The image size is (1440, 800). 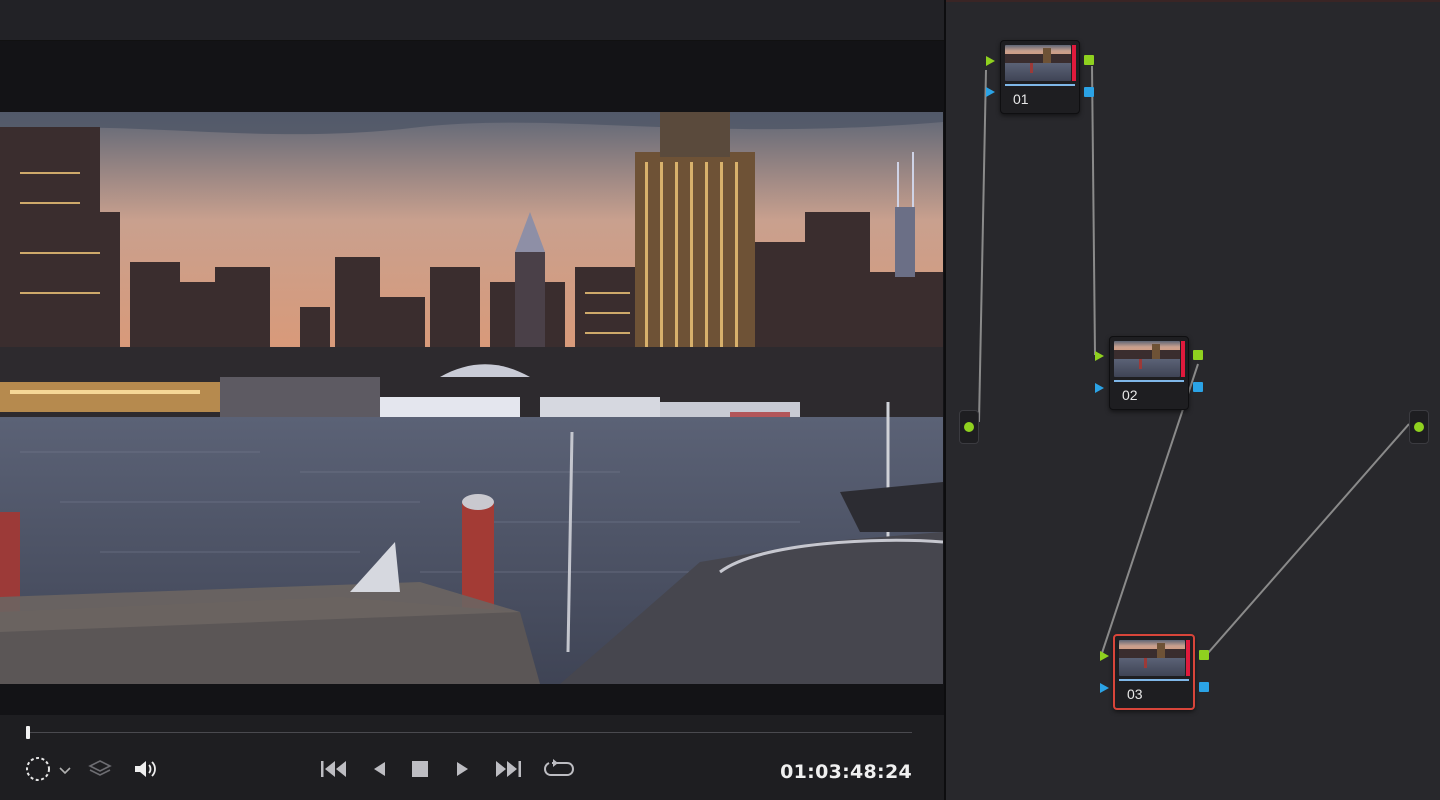 What do you see at coordinates (472, 757) in the screenshot?
I see `transport-bar: 01:03:48:24` at bounding box center [472, 757].